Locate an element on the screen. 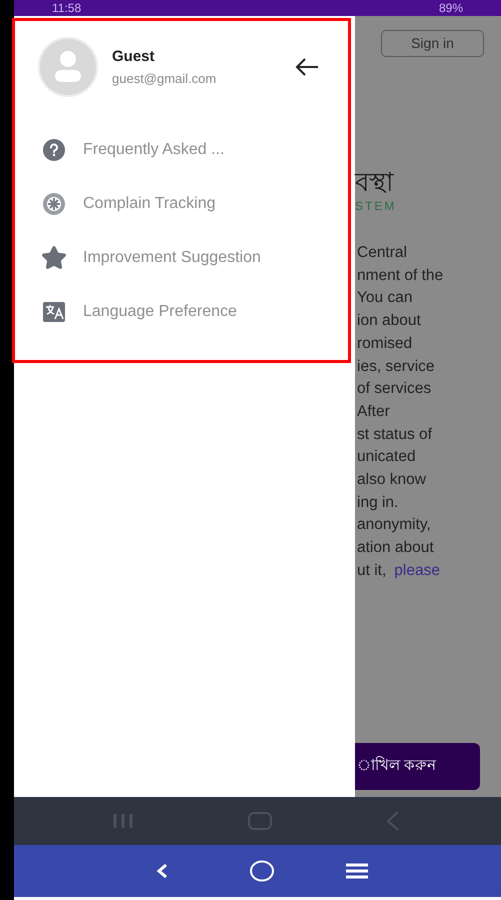  subtitle: STEM is located at coordinates (376, 206).